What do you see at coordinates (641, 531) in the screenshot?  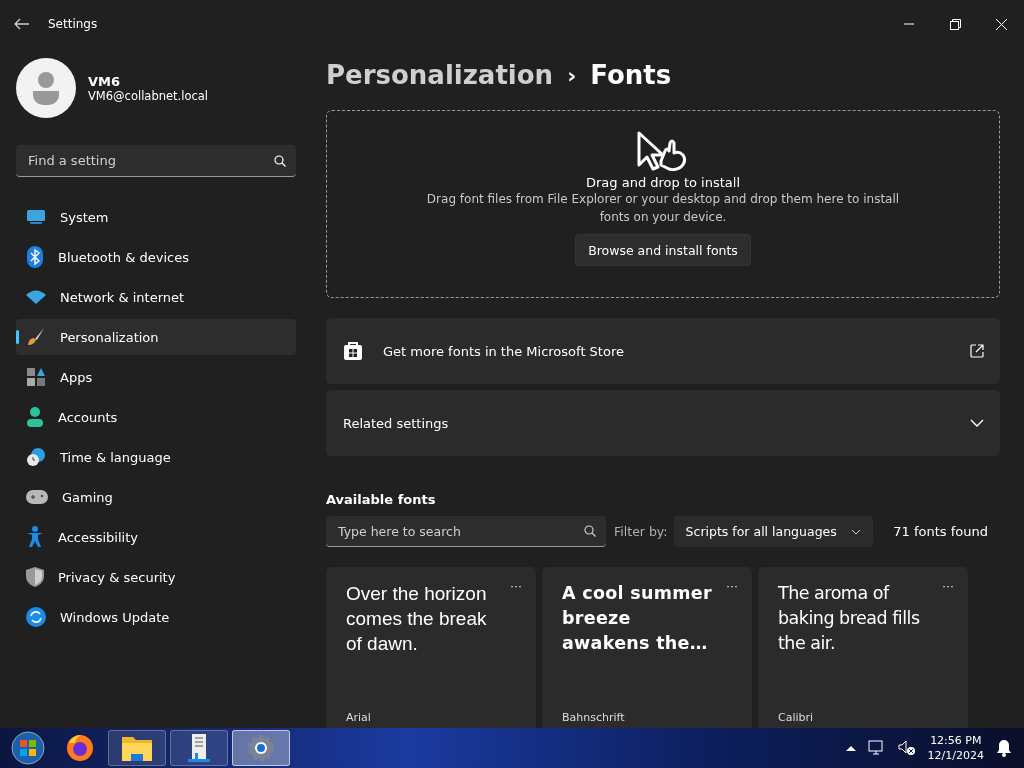 I see `filter-label: Filter by:` at bounding box center [641, 531].